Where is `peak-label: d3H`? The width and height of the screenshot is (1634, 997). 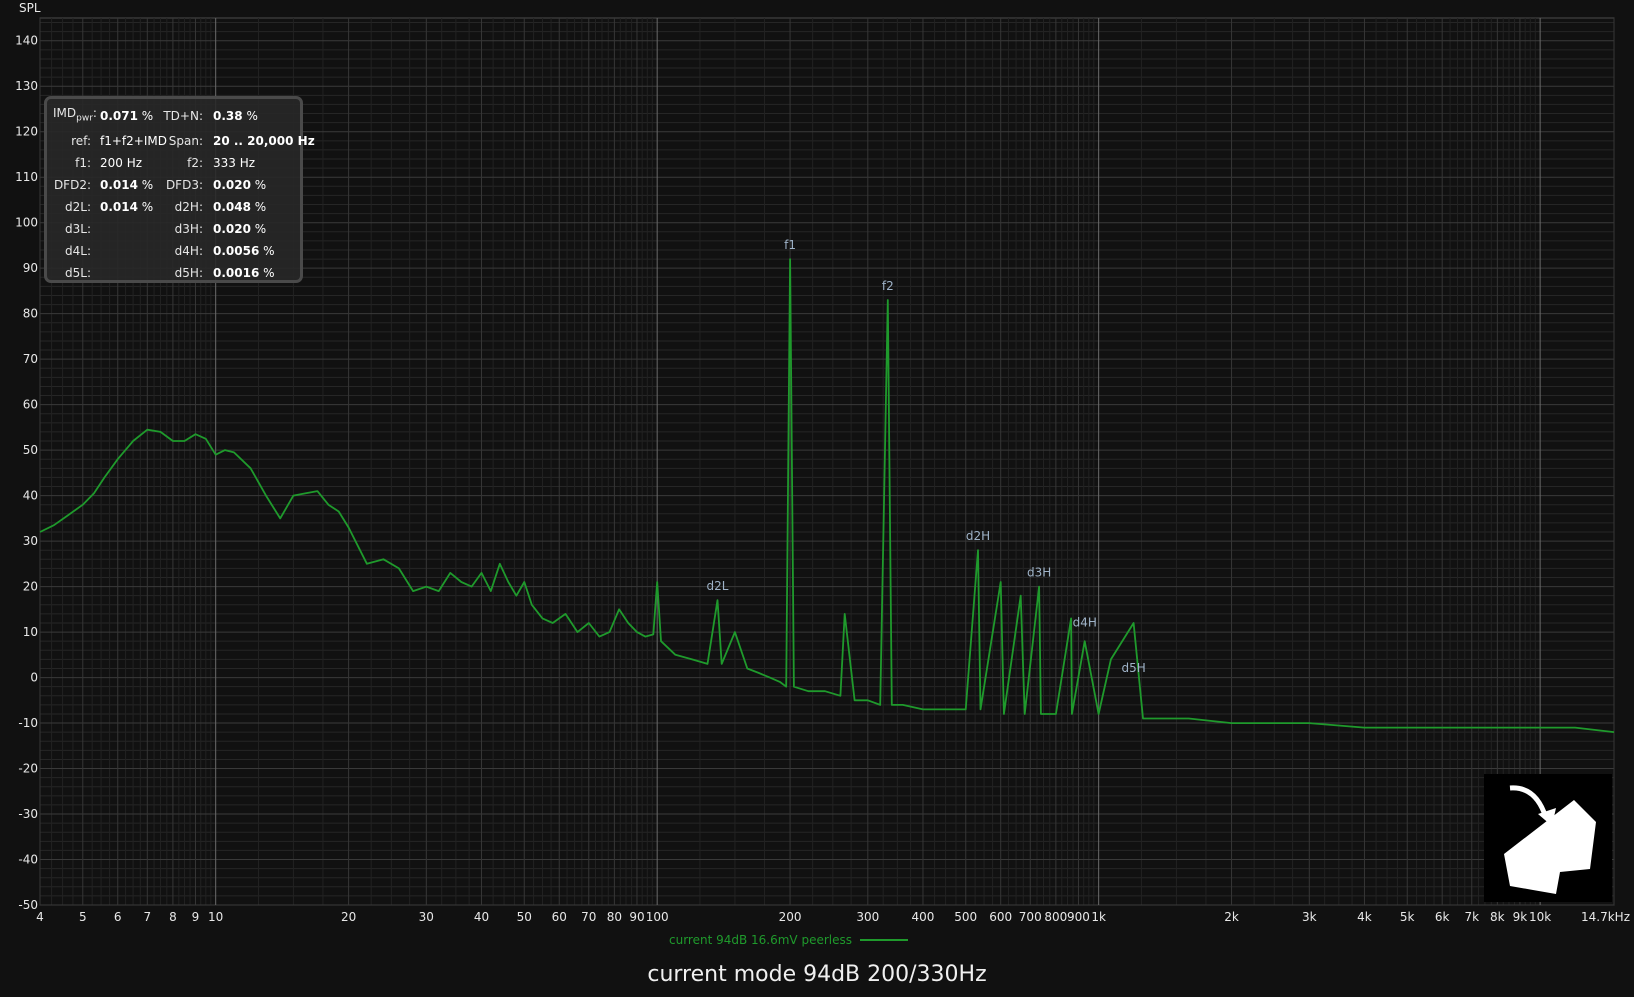 peak-label: d3H is located at coordinates (1039, 573).